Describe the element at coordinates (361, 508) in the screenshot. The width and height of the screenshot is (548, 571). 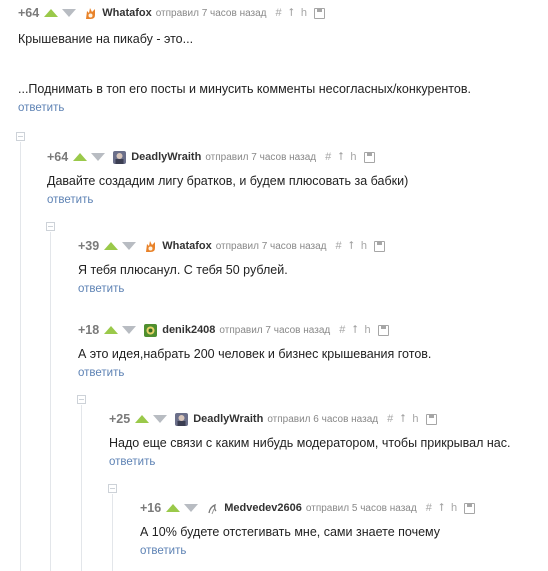
I see `comment-time: отправил 5 часов назад` at that location.